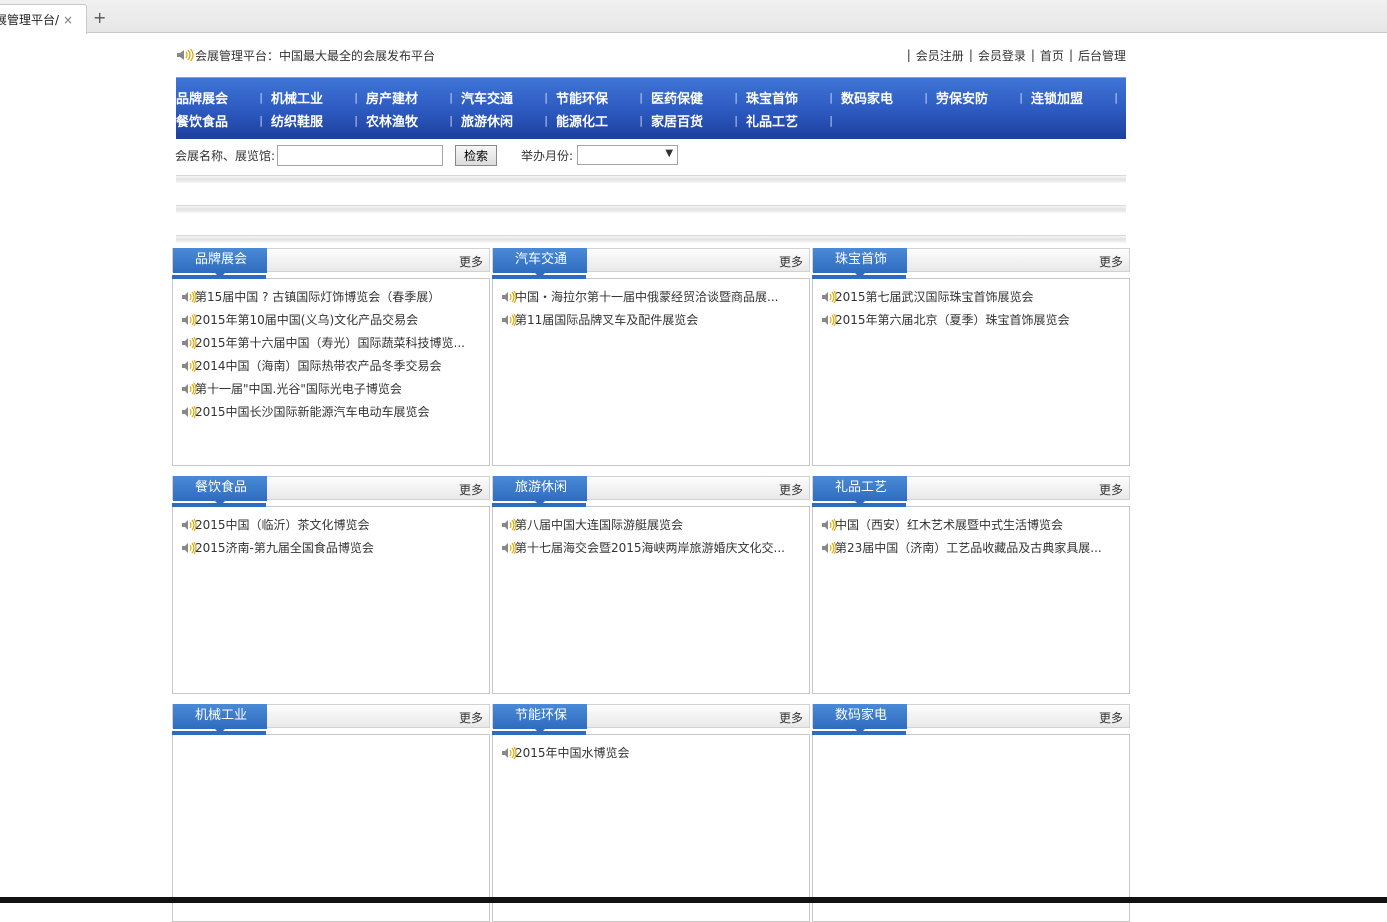 The width and height of the screenshot is (1387, 922). What do you see at coordinates (867, 97) in the screenshot?
I see `nav-link: 数码家电` at bounding box center [867, 97].